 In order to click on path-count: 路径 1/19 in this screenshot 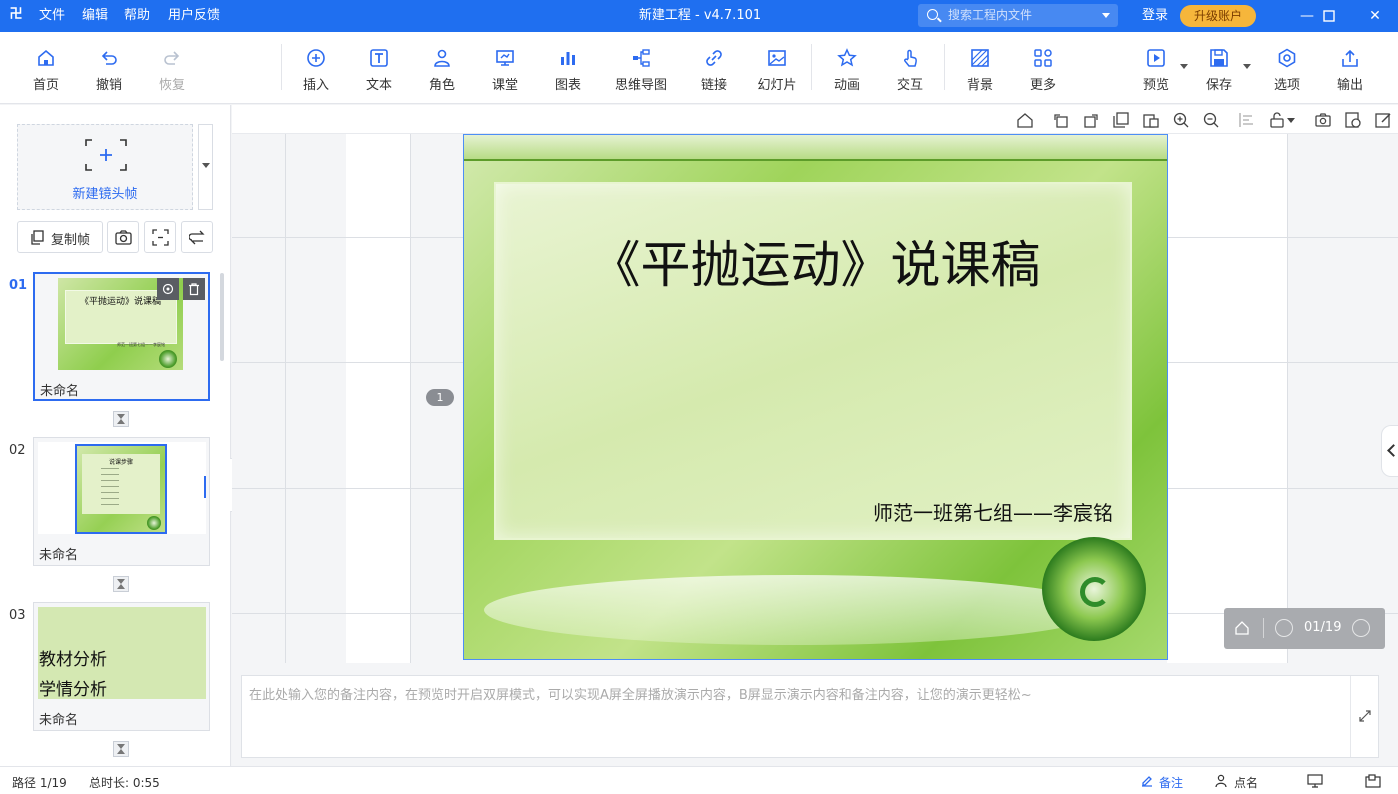, I will do `click(39, 783)`.